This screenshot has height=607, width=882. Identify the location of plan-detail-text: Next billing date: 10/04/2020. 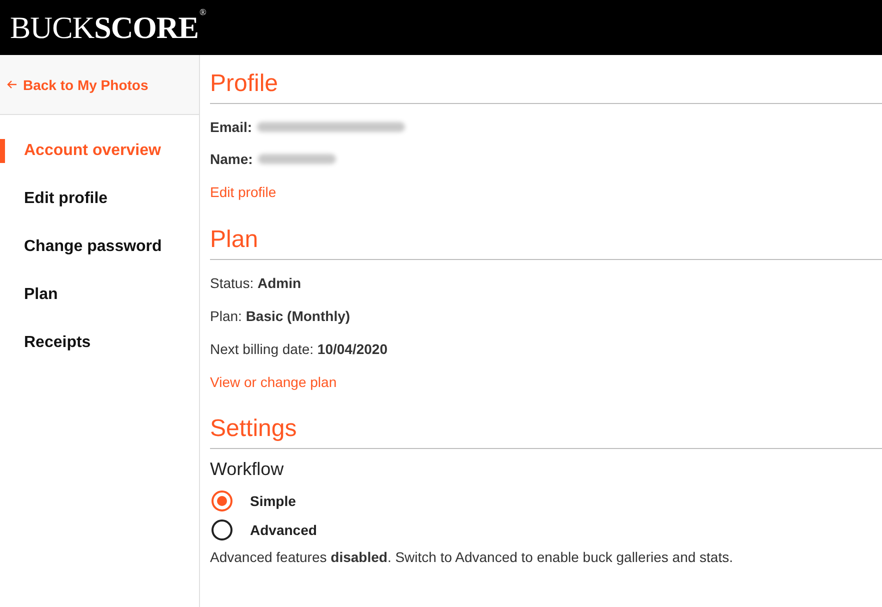
(299, 349).